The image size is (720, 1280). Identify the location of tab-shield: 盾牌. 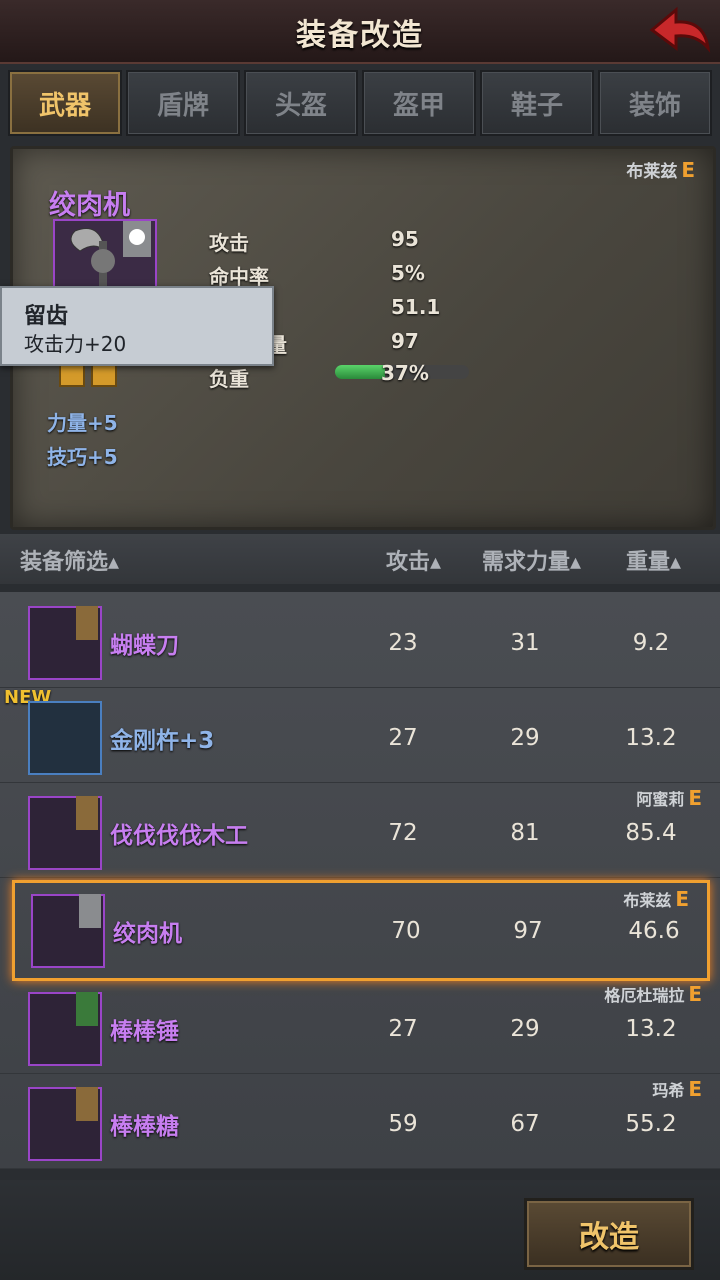
(183, 103).